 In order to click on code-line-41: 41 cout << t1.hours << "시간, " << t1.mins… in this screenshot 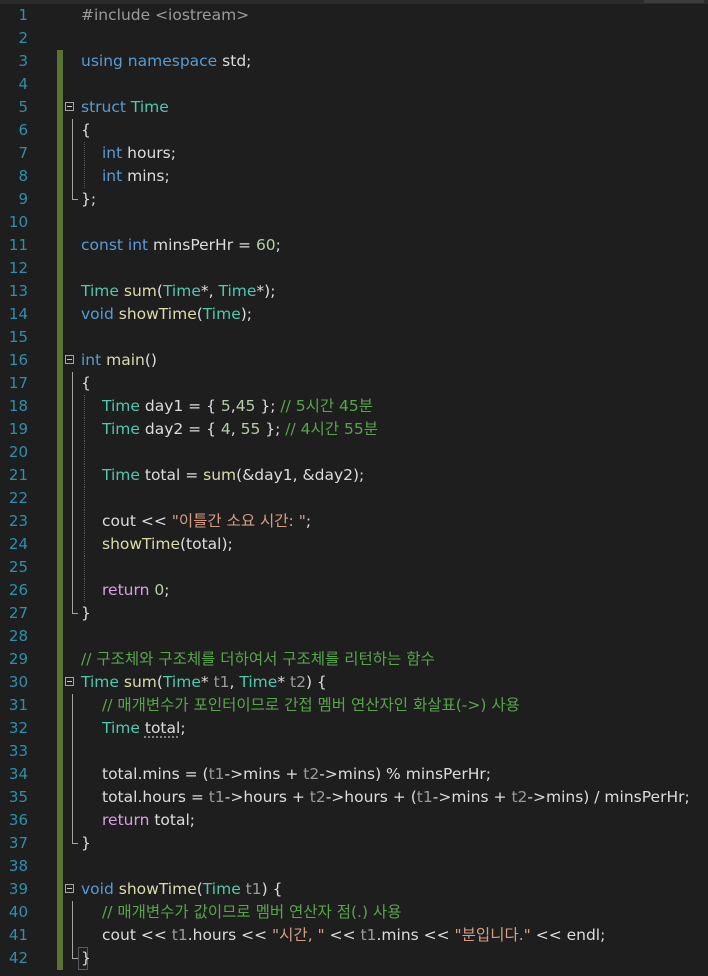, I will do `click(354, 935)`.